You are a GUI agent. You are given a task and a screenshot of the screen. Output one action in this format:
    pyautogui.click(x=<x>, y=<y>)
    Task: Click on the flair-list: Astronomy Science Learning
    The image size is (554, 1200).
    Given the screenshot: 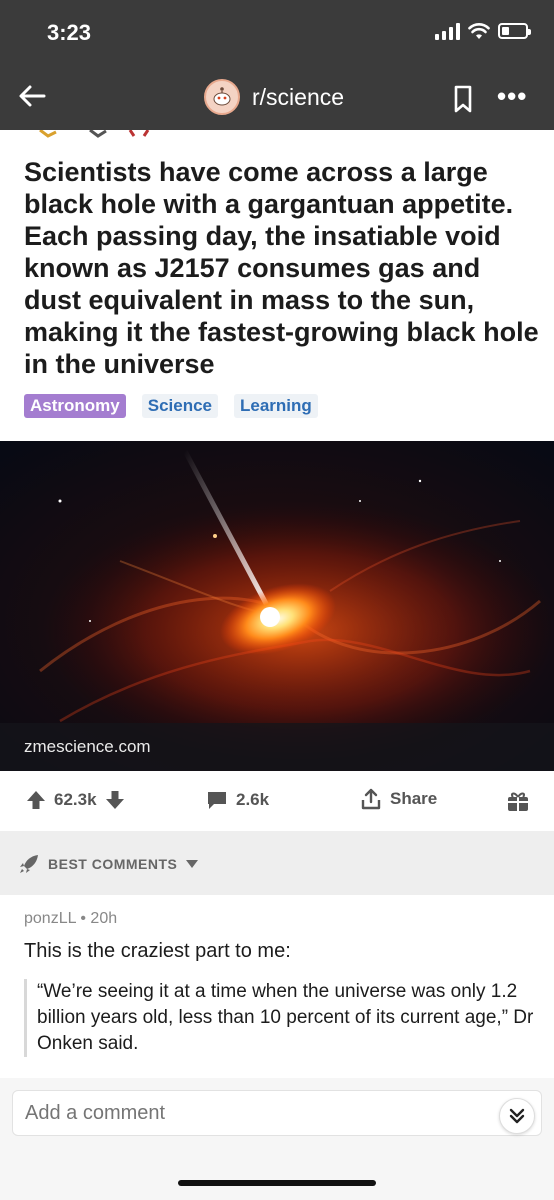 What is the action you would take?
    pyautogui.click(x=171, y=406)
    